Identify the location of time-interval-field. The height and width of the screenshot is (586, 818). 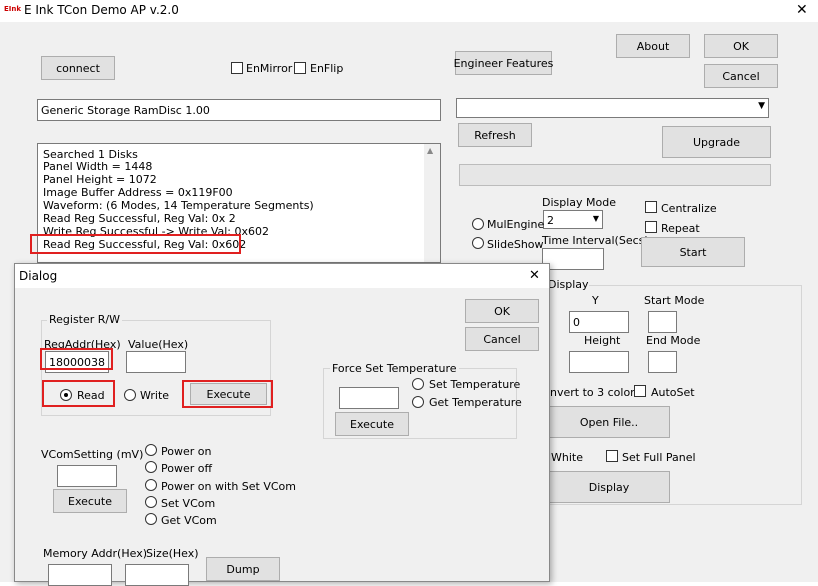
(573, 259).